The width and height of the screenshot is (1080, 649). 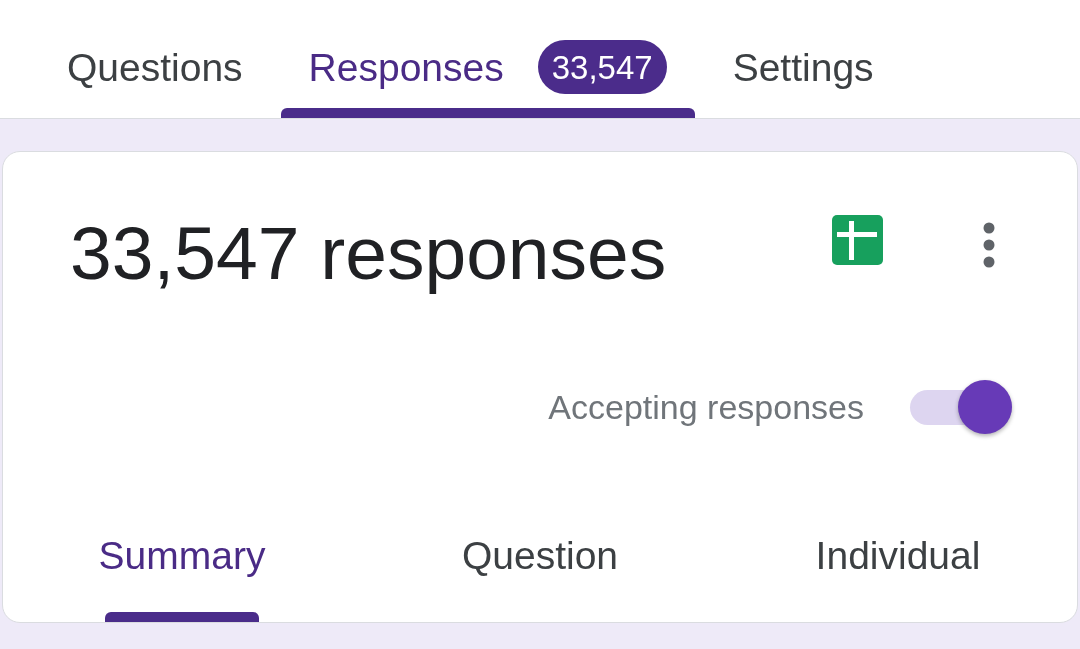 I want to click on more-options-icon, so click(x=989, y=245).